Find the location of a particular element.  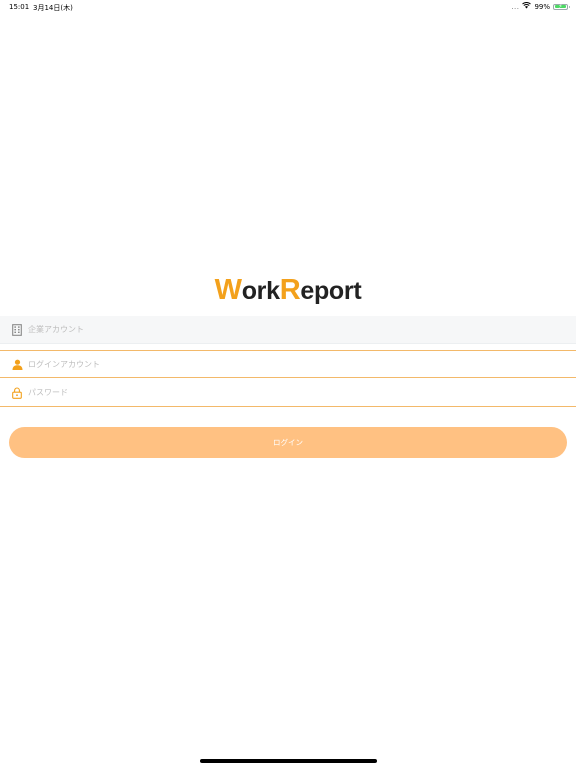

logo-ork: ork is located at coordinates (260, 291).